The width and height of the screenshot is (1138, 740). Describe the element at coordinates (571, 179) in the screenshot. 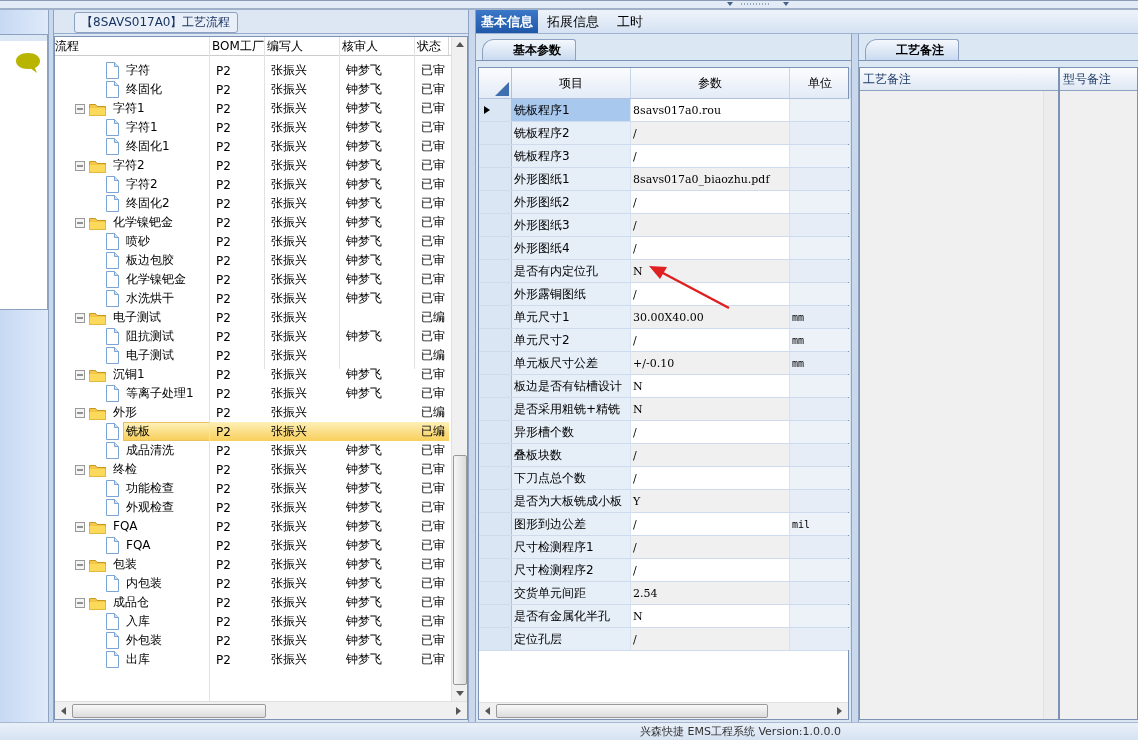

I see `table-cell: 外形图纸1` at that location.